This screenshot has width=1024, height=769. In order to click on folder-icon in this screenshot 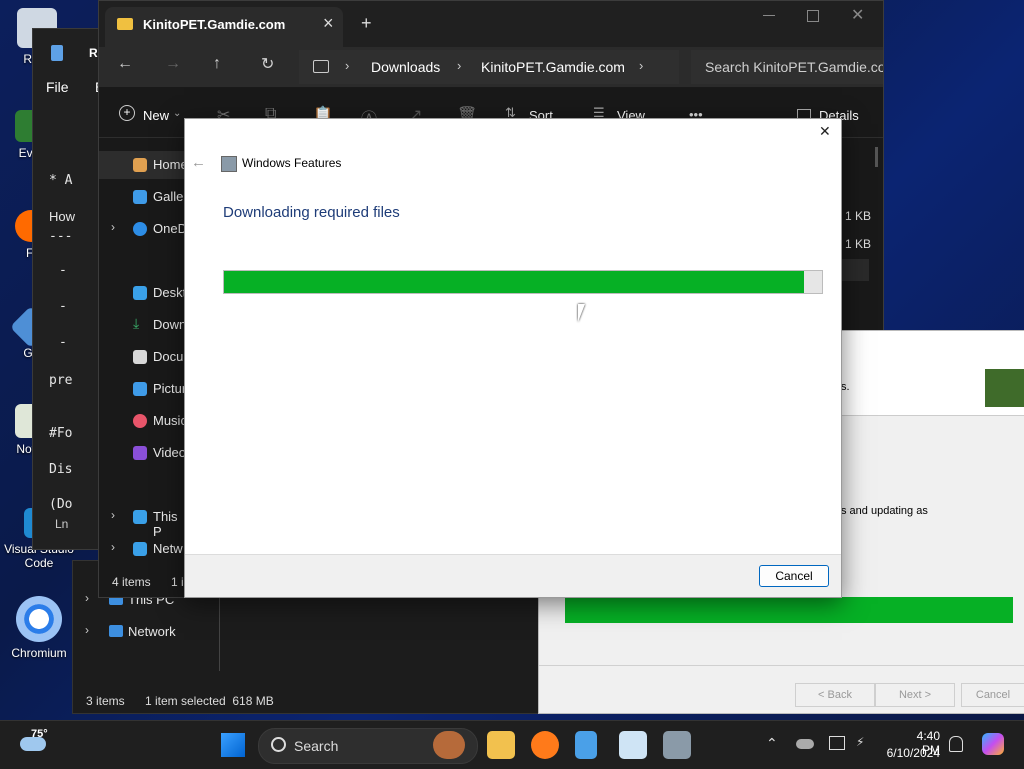, I will do `click(125, 24)`.